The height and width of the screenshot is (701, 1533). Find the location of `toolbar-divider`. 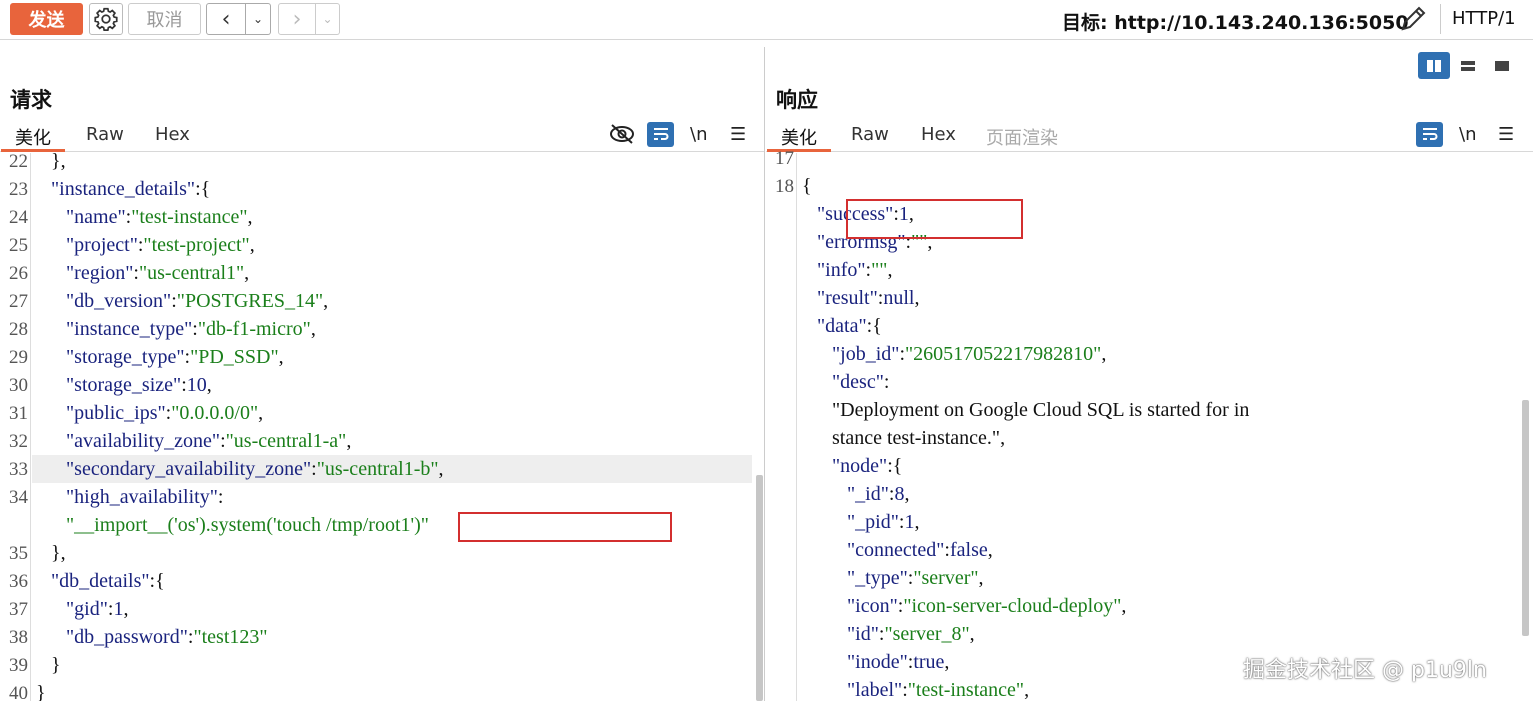

toolbar-divider is located at coordinates (1440, 19).